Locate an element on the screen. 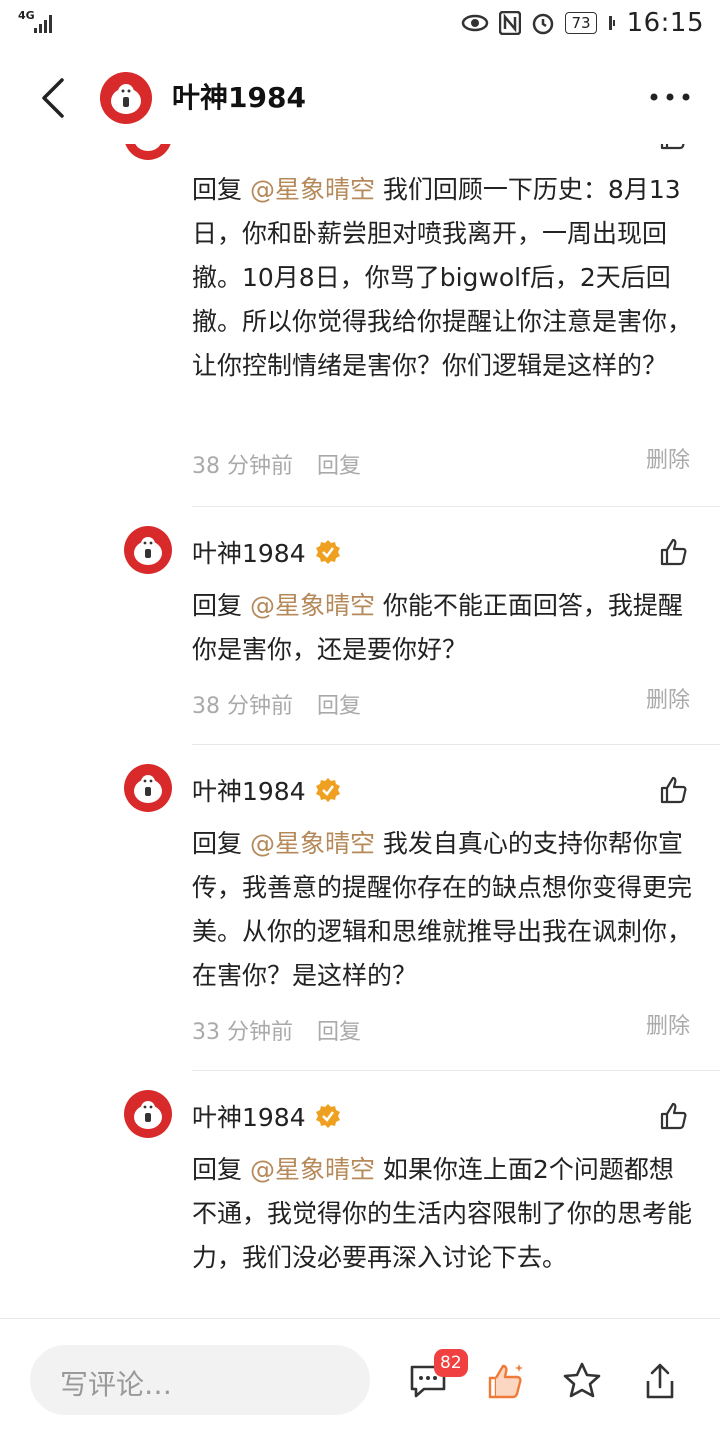 This screenshot has width=720, height=1441. comment-text: 回复 @星象晴空 你能不能正面回答，我提醒你是害你，还是要你好？ is located at coordinates (437, 627).